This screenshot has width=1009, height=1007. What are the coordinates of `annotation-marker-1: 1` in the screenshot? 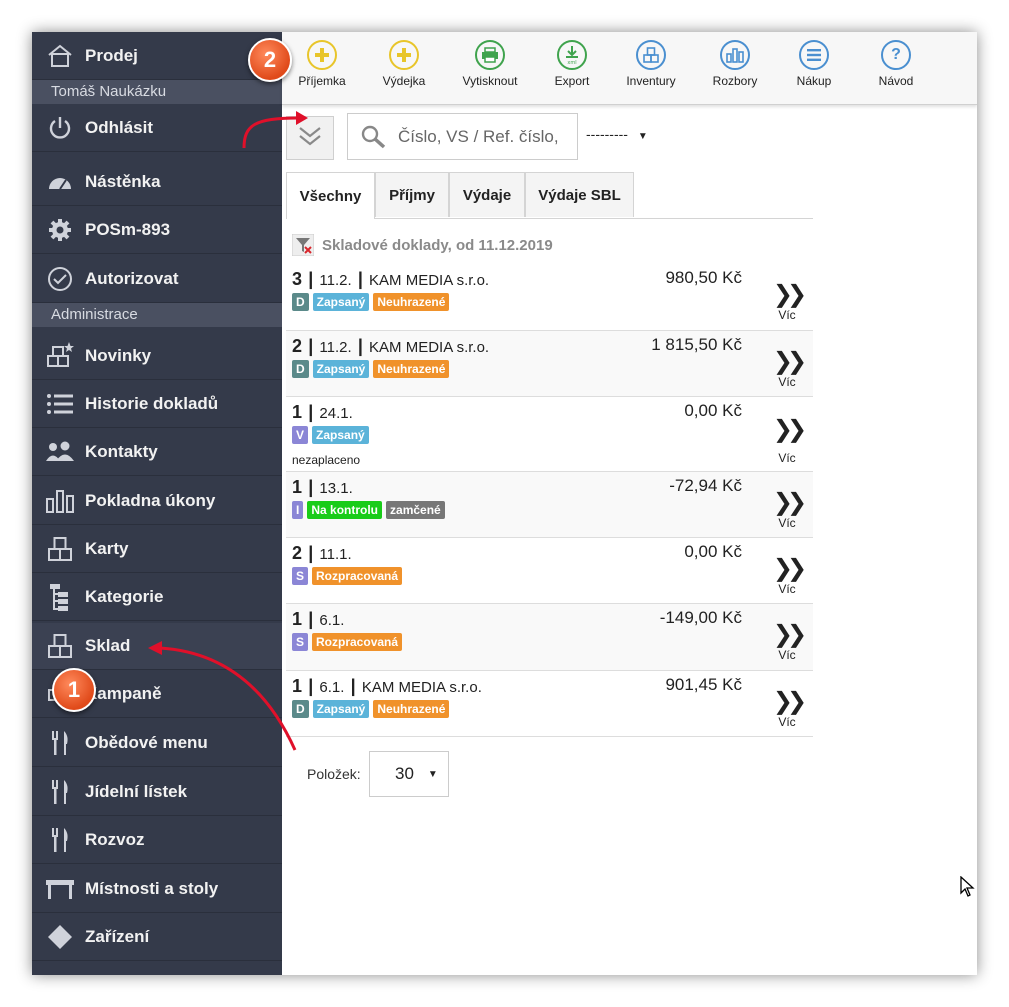 It's located at (74, 690).